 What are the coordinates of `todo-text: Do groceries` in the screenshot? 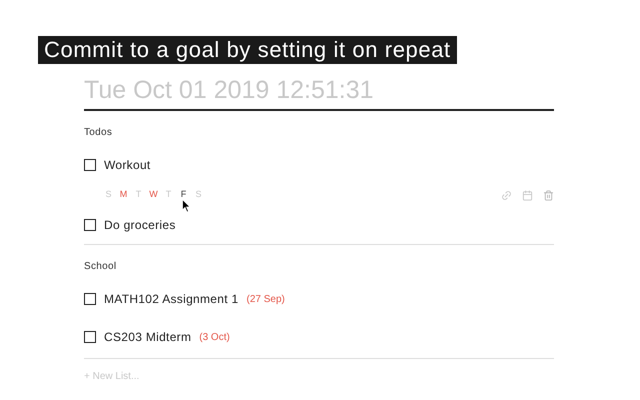 It's located at (140, 225).